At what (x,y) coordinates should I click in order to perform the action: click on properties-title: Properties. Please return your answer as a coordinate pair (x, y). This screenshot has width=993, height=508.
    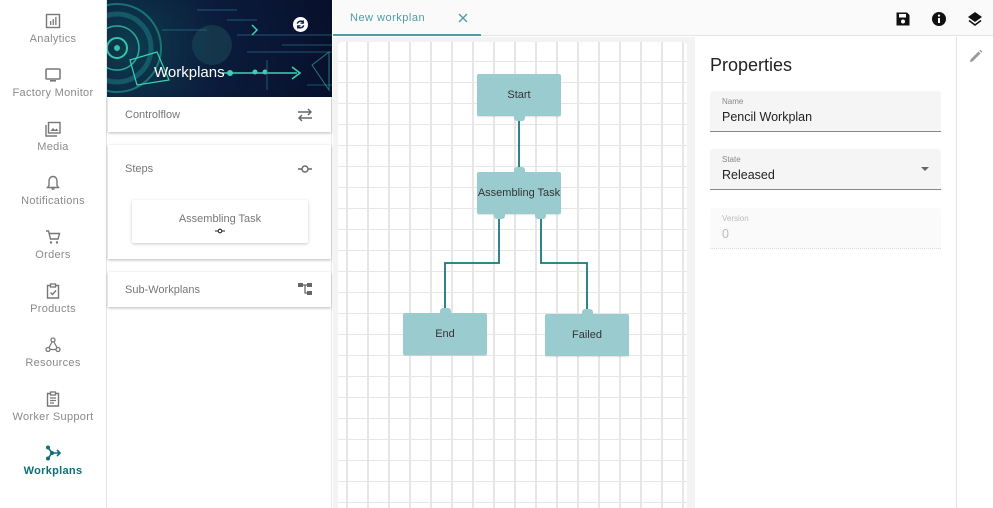
    Looking at the image, I should click on (751, 65).